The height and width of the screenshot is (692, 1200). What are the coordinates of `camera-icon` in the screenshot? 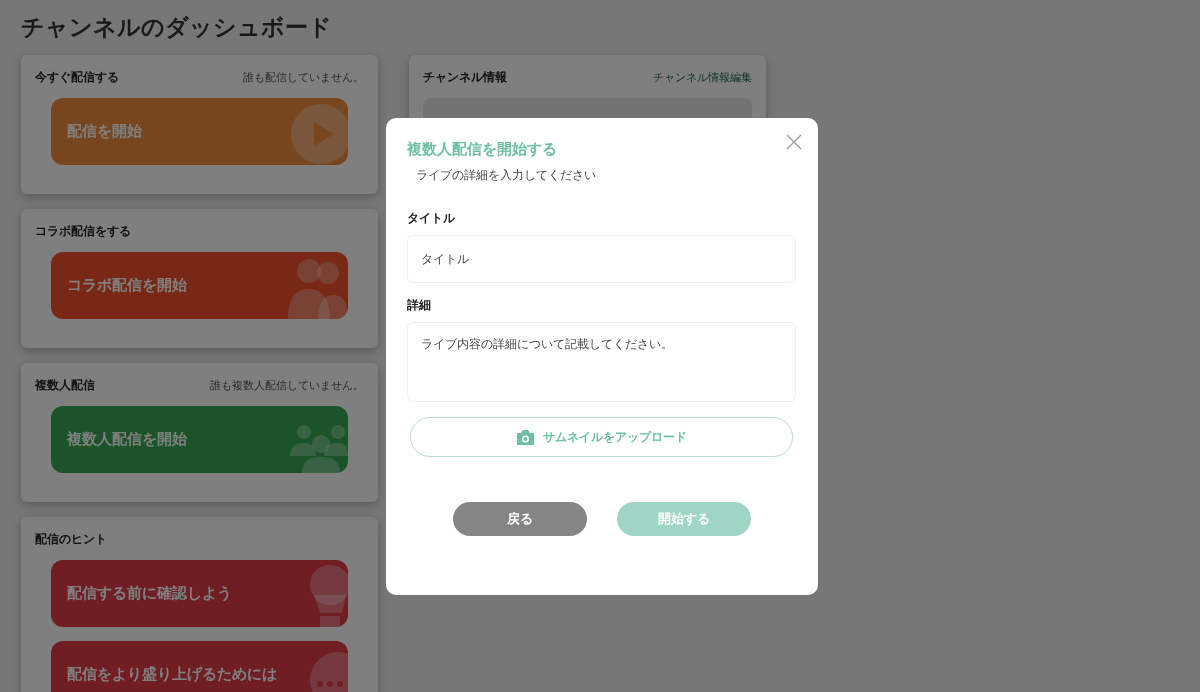 It's located at (525, 437).